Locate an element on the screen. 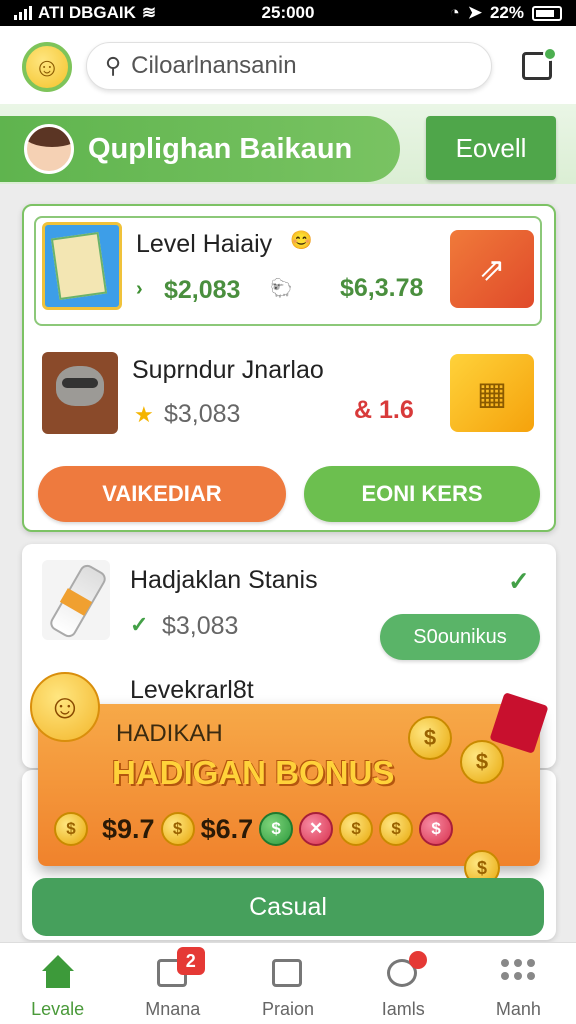  search-icon: ⚲ is located at coordinates (113, 65).